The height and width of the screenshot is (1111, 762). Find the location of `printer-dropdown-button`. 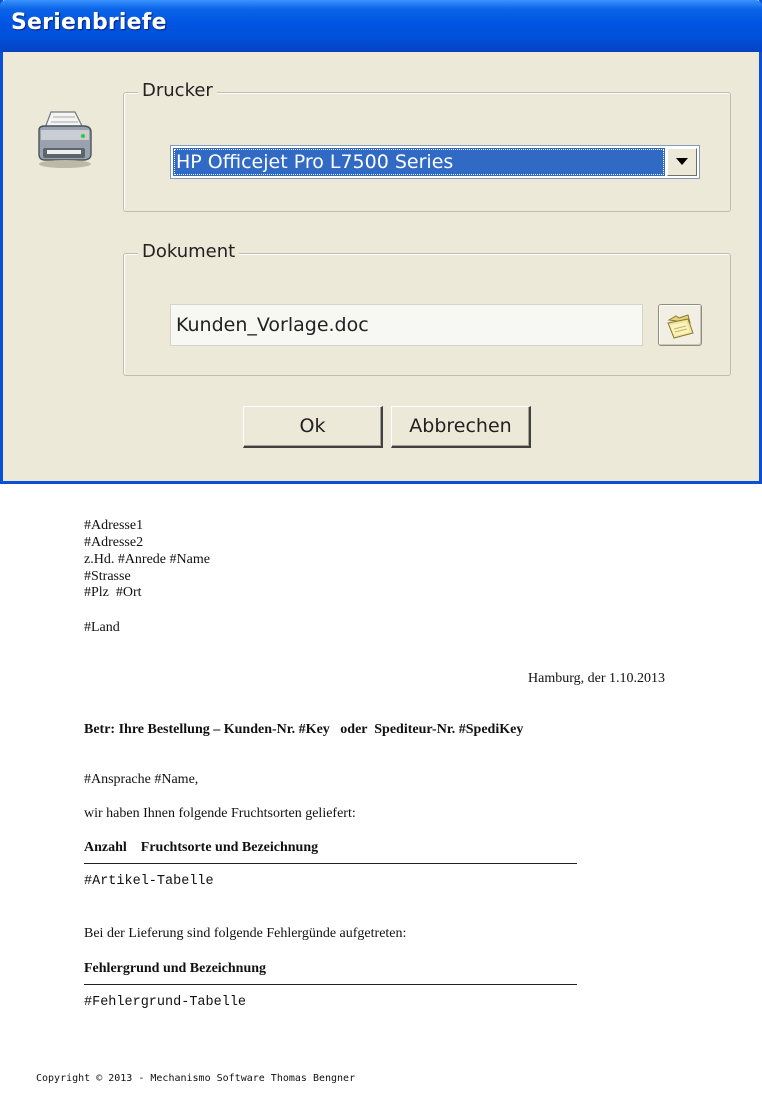

printer-dropdown-button is located at coordinates (682, 162).